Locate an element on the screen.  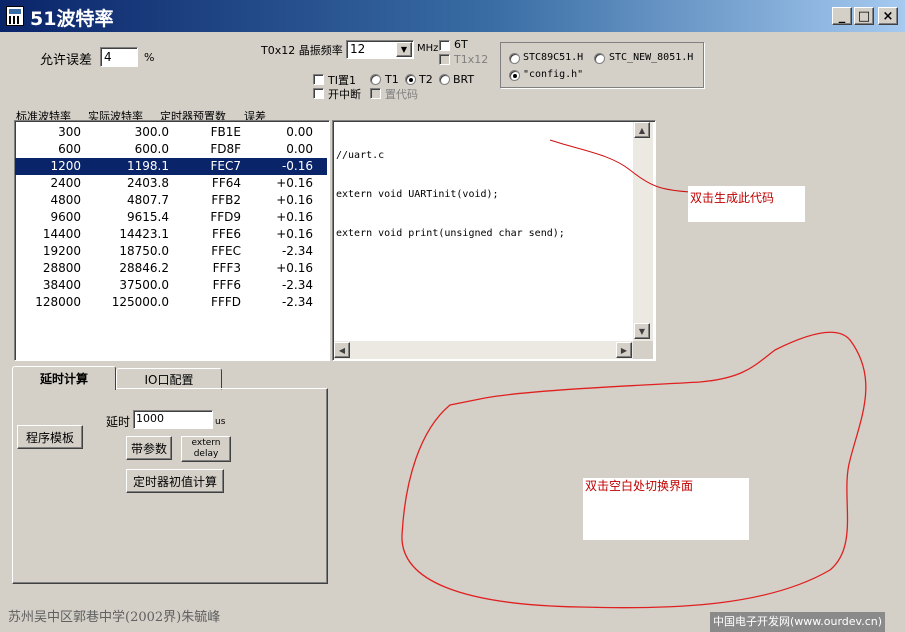
table-row: 19200 18750.0 FFEC -2.34 is located at coordinates (171, 251).